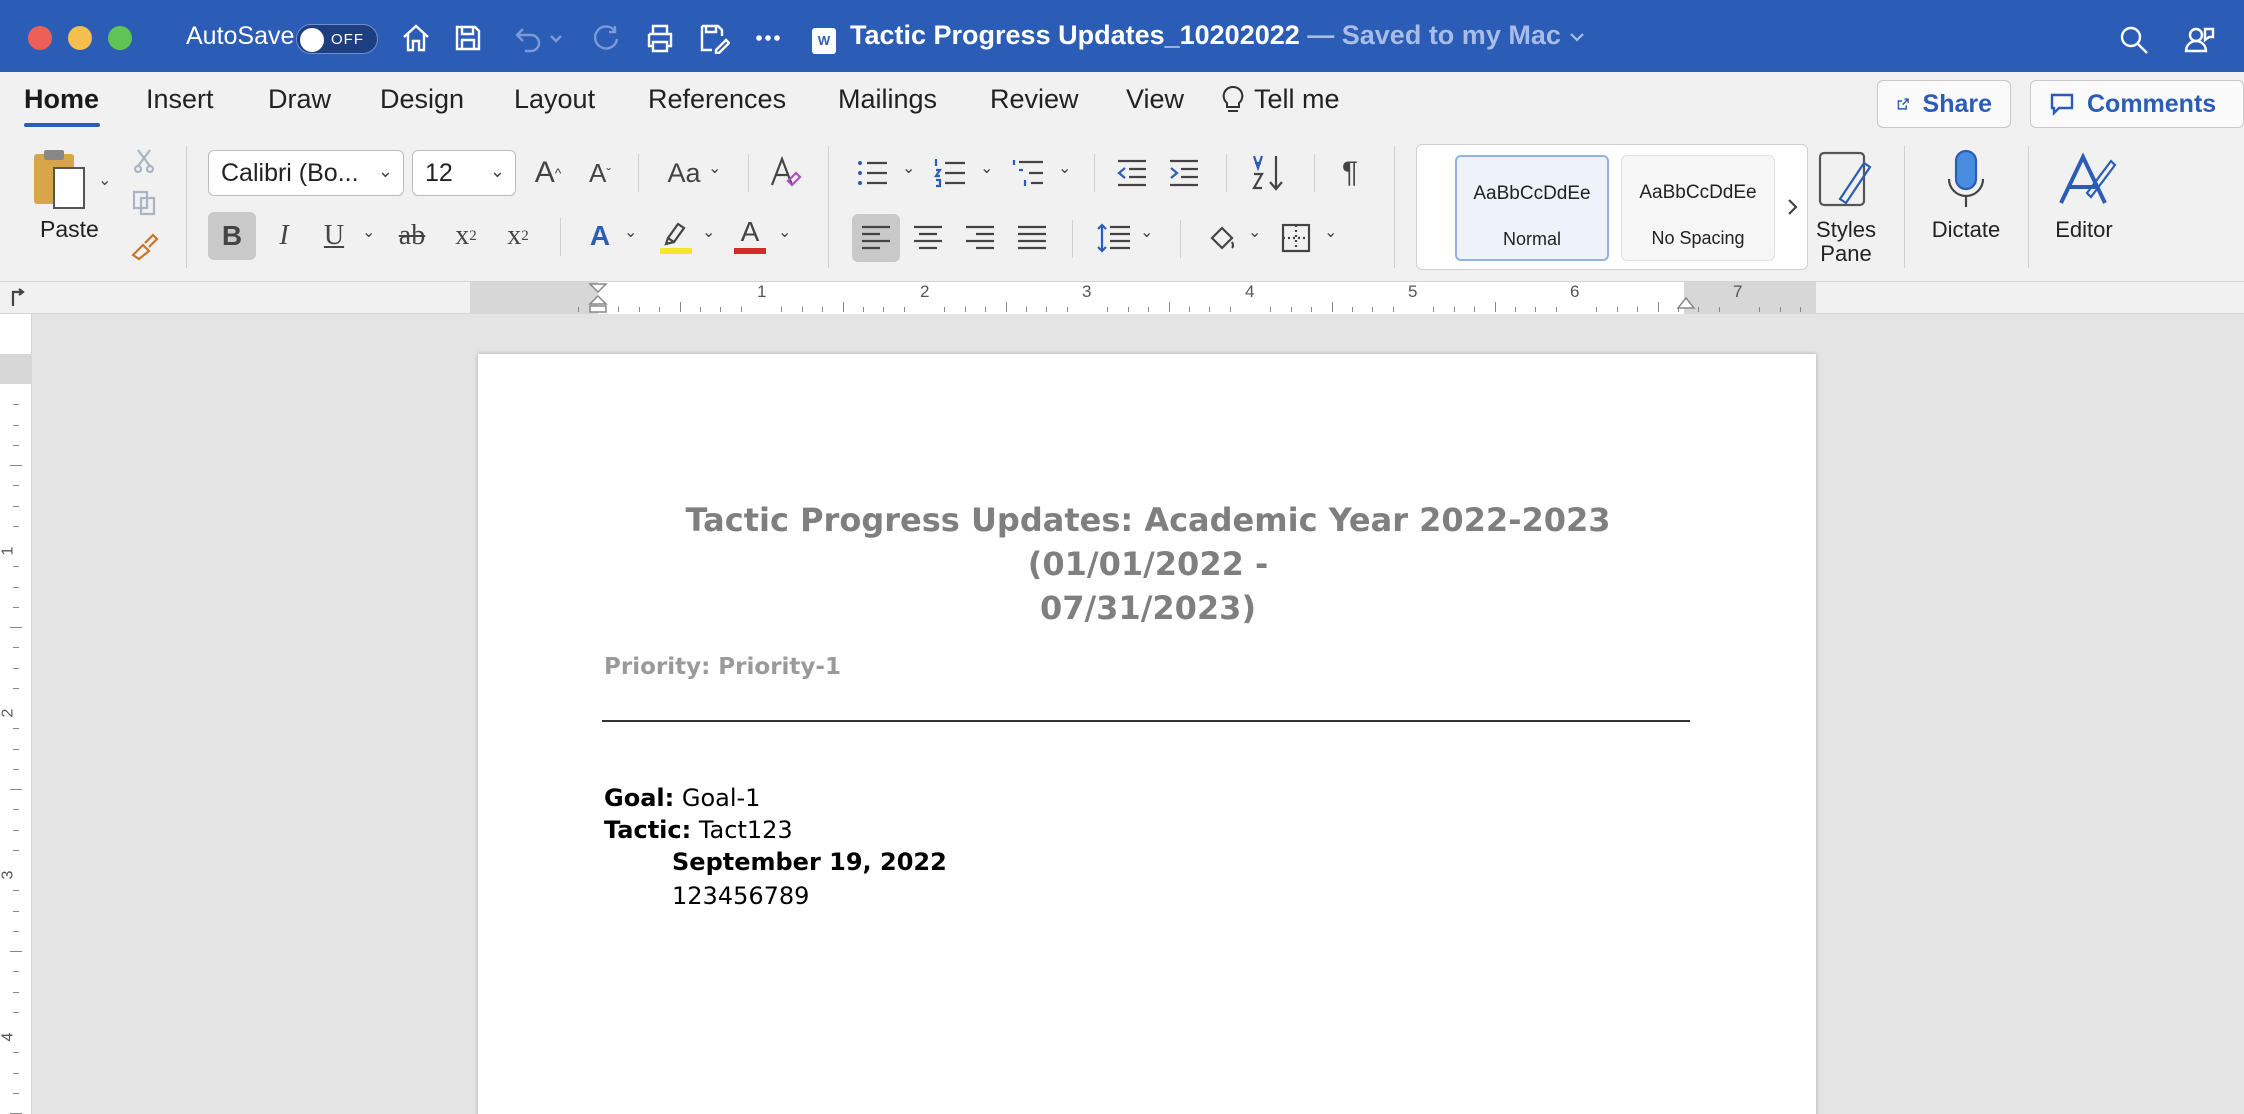 The width and height of the screenshot is (2244, 1114). I want to click on underline-button: U, so click(334, 236).